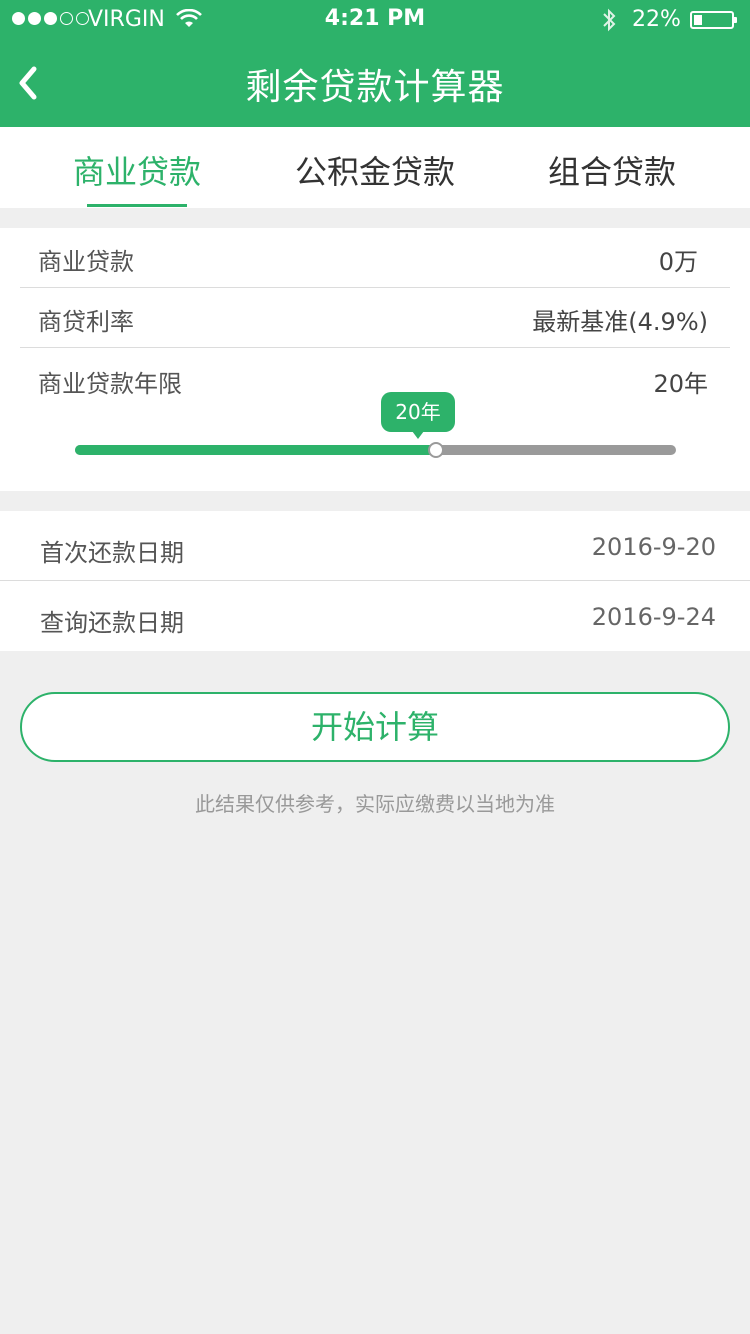 The width and height of the screenshot is (750, 1334). What do you see at coordinates (86, 322) in the screenshot?
I see `loan-rate-label: 商贷利率` at bounding box center [86, 322].